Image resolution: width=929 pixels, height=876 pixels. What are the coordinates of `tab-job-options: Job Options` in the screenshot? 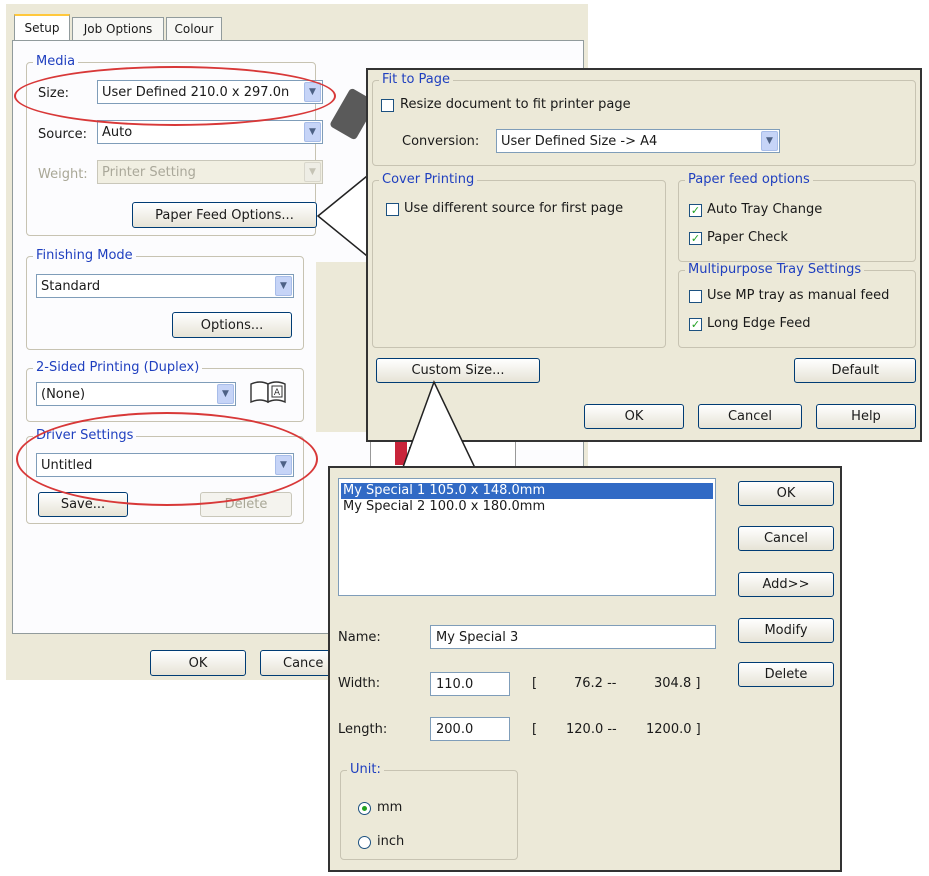 It's located at (118, 28).